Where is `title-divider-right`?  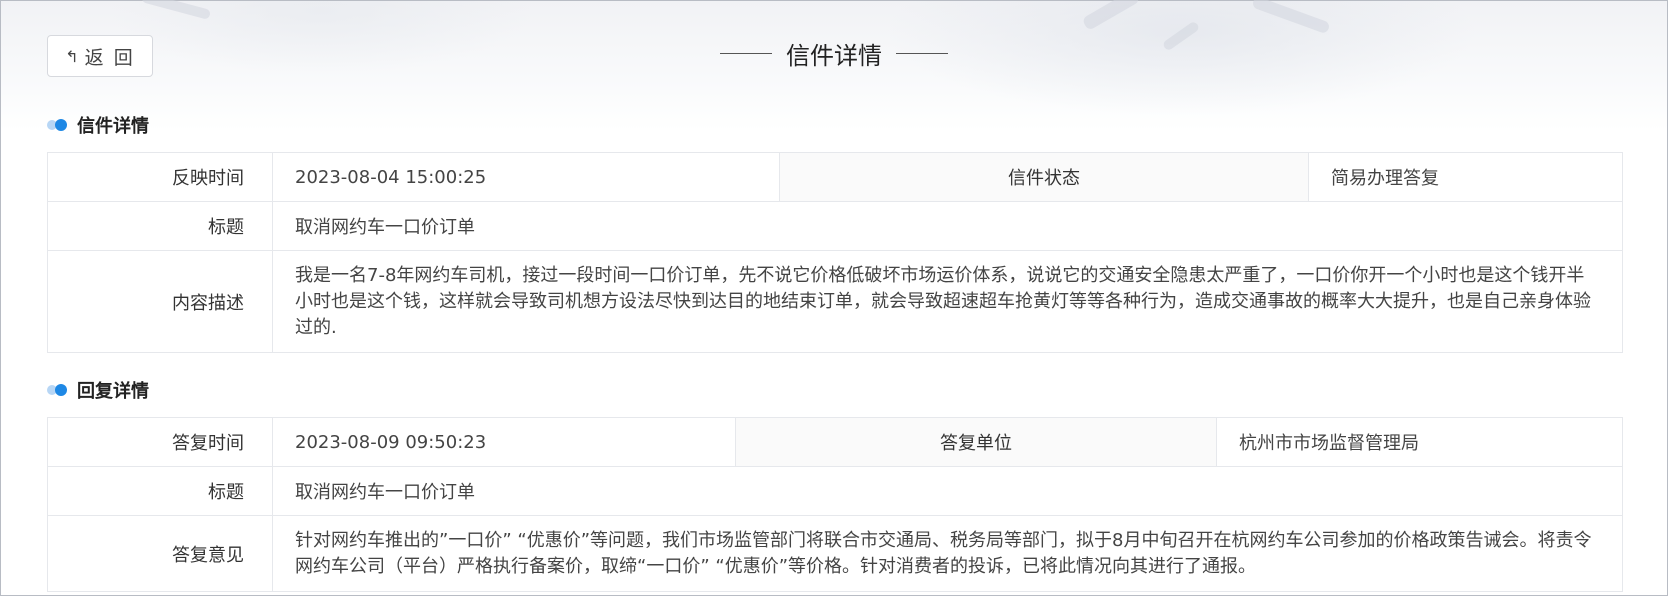 title-divider-right is located at coordinates (922, 53).